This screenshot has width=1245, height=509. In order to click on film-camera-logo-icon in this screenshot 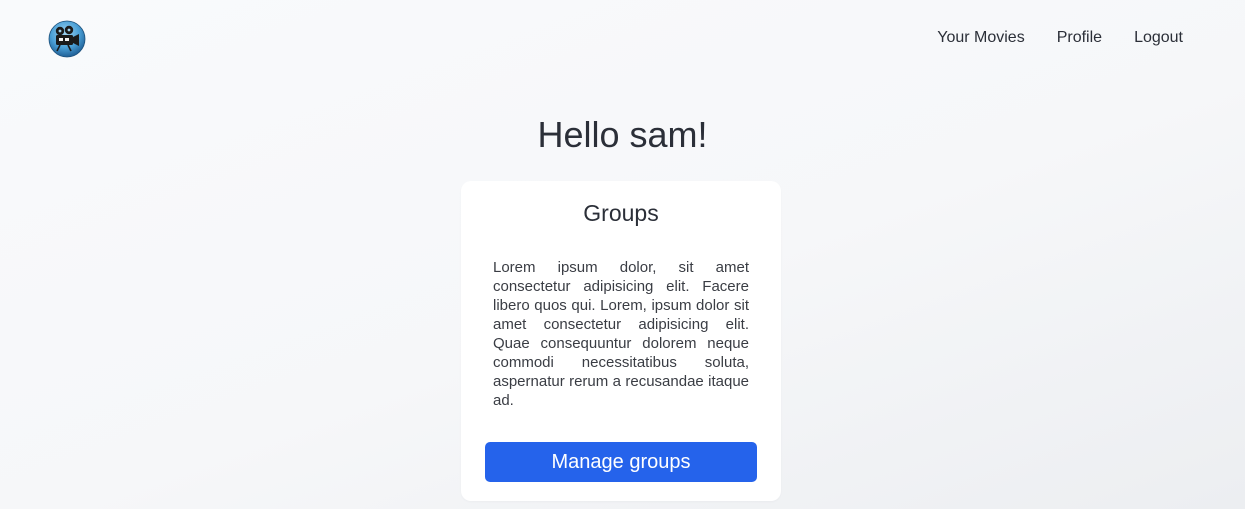, I will do `click(67, 39)`.